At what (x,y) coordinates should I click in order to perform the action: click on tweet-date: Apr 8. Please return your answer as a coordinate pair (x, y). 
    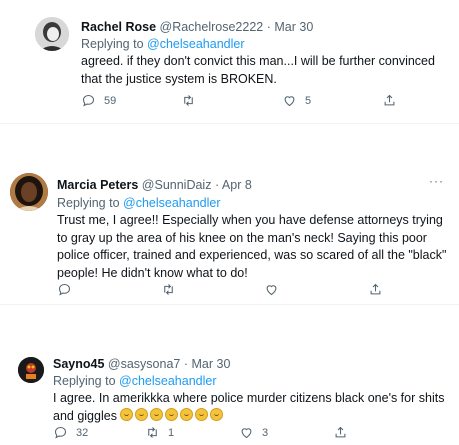
    Looking at the image, I should click on (237, 185).